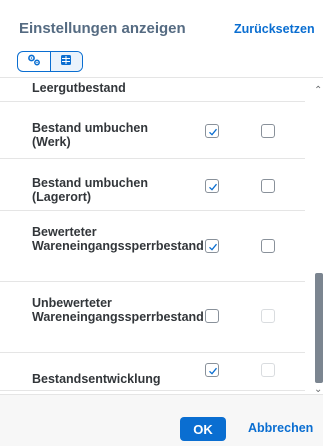  I want to click on list-item: Bestandsentwicklung, so click(152, 372).